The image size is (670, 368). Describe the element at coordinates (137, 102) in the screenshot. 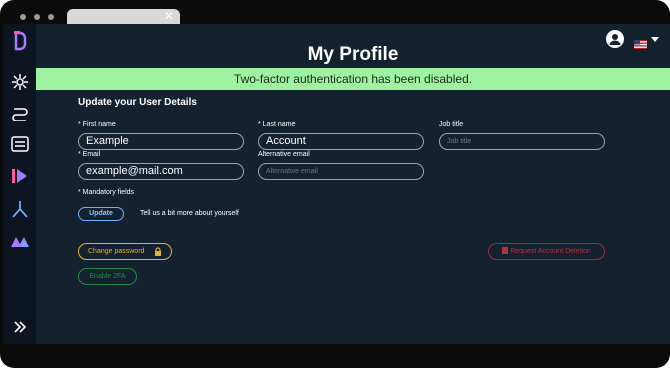

I see `section-title: Update your User Details` at that location.